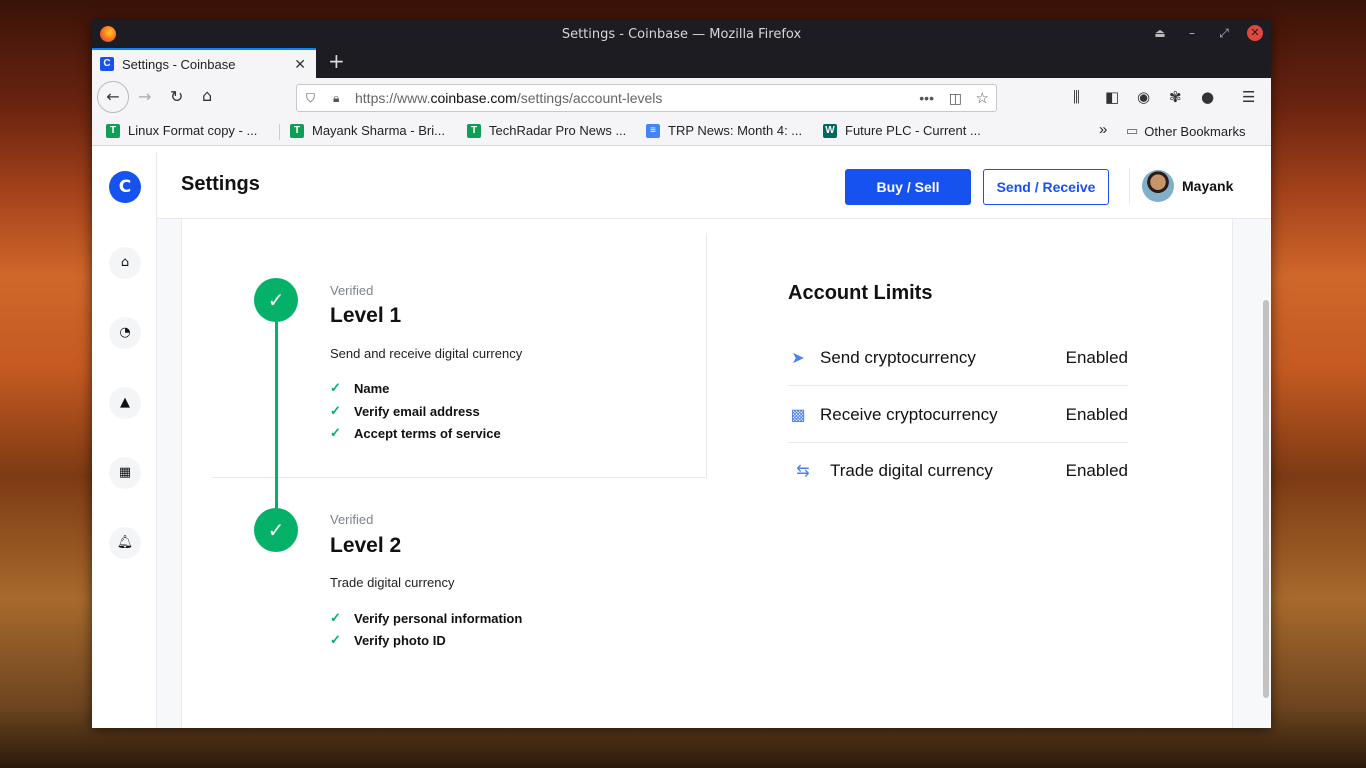 The height and width of the screenshot is (768, 1366). Describe the element at coordinates (204, 63) in the screenshot. I see `tab-settings-coinbase: C Settings - Coinbase ✕` at that location.